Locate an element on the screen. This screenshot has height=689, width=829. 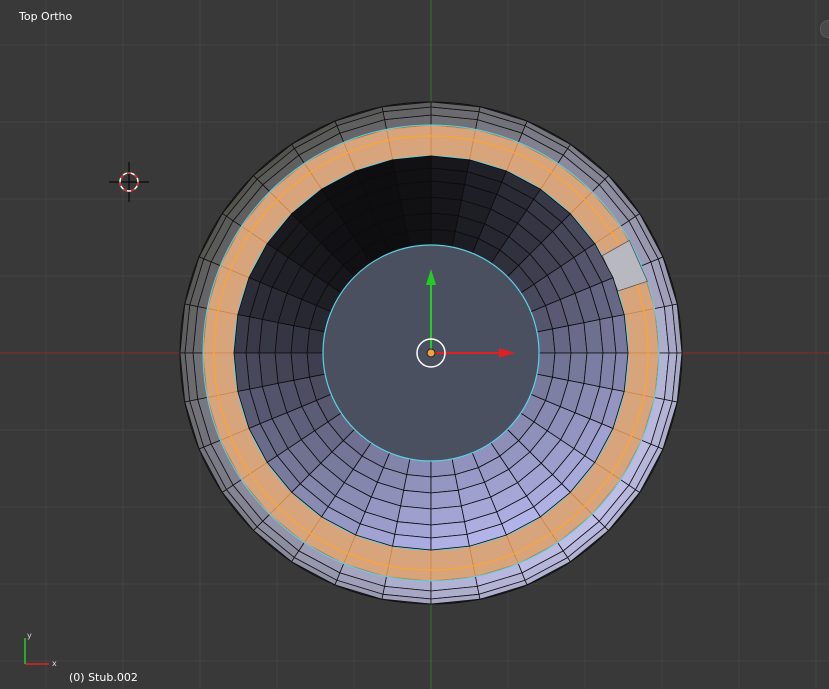
sidebar-toggle-tab is located at coordinates (824, 29).